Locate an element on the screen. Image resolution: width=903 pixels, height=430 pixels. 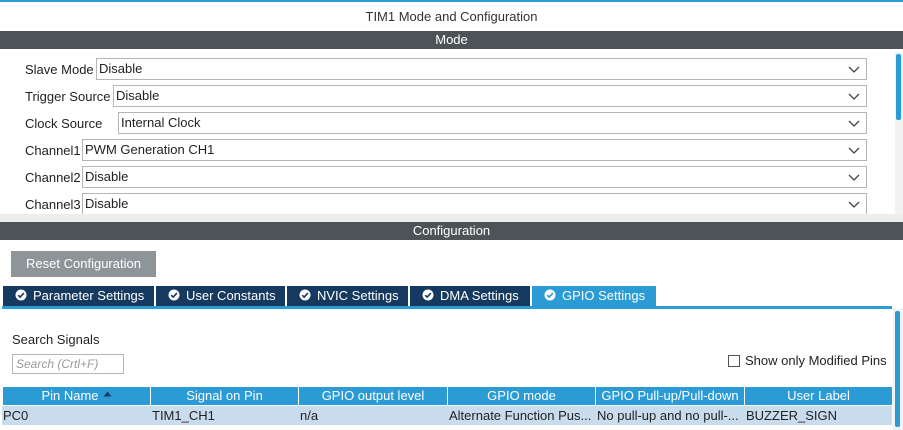
channel1-label: Channel1 is located at coordinates (53, 150).